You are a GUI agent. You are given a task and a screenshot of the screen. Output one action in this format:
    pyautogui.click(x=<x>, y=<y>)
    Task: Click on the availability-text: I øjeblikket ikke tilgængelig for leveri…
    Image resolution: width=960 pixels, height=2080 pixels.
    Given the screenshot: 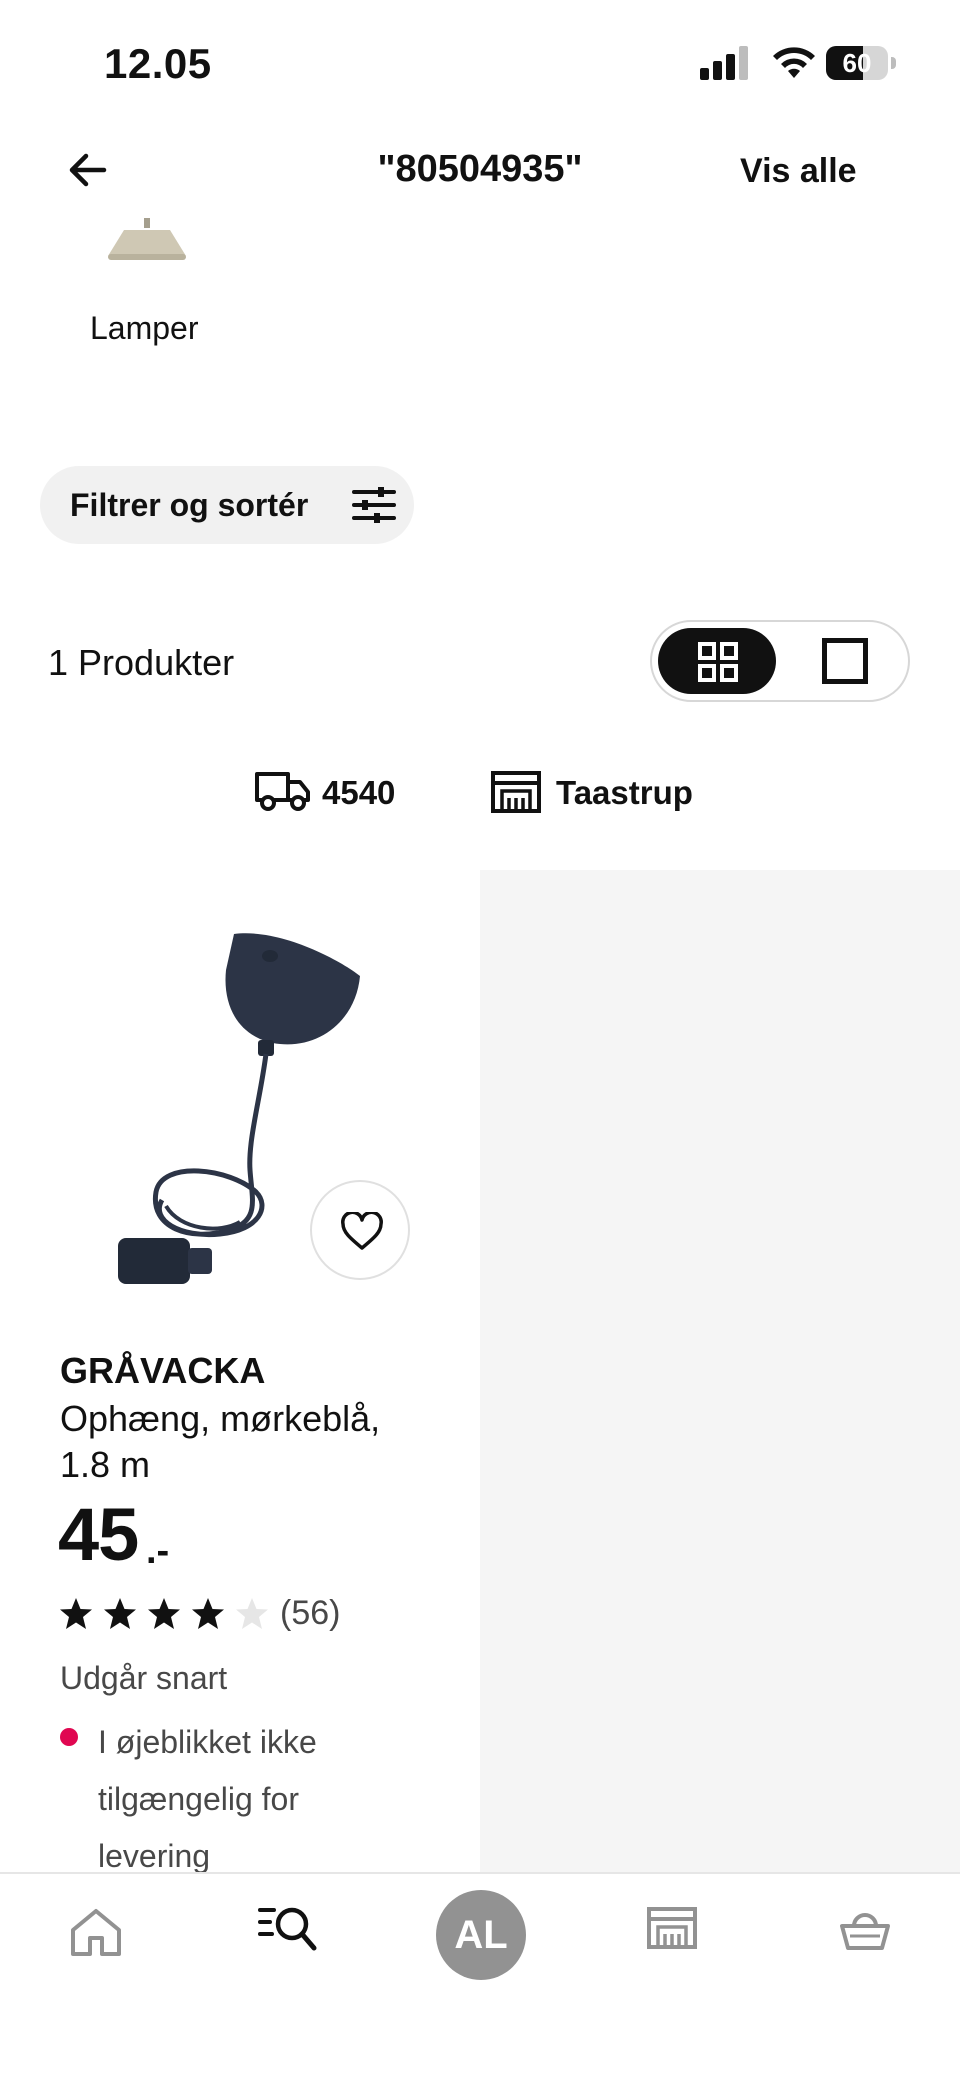 What is the action you would take?
    pyautogui.click(x=207, y=1799)
    